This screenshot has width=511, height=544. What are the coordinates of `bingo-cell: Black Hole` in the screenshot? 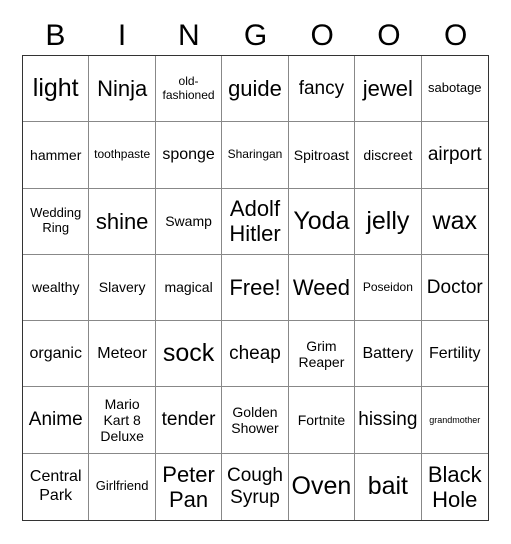 It's located at (455, 487).